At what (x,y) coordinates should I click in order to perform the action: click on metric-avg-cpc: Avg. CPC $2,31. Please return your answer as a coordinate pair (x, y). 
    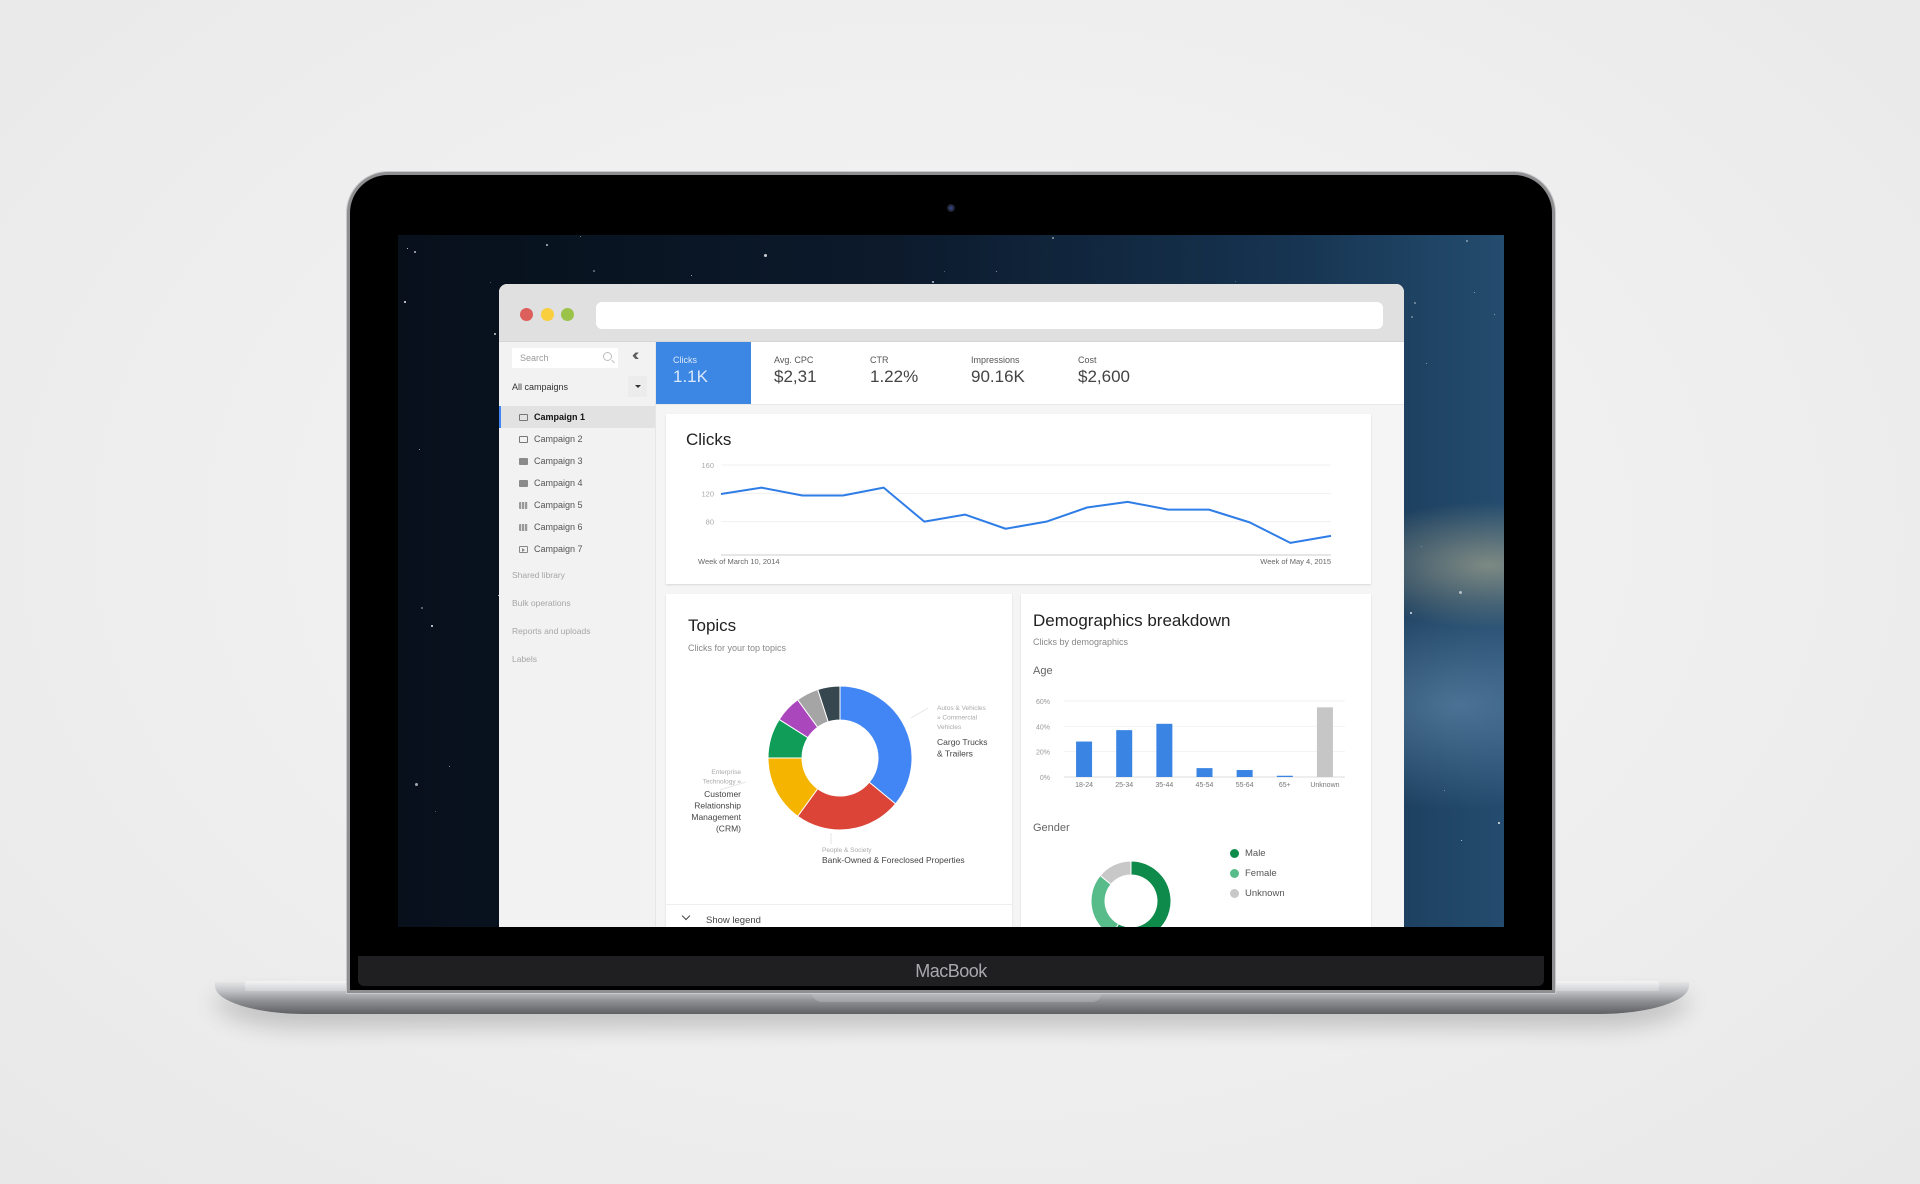
    Looking at the image, I should click on (795, 373).